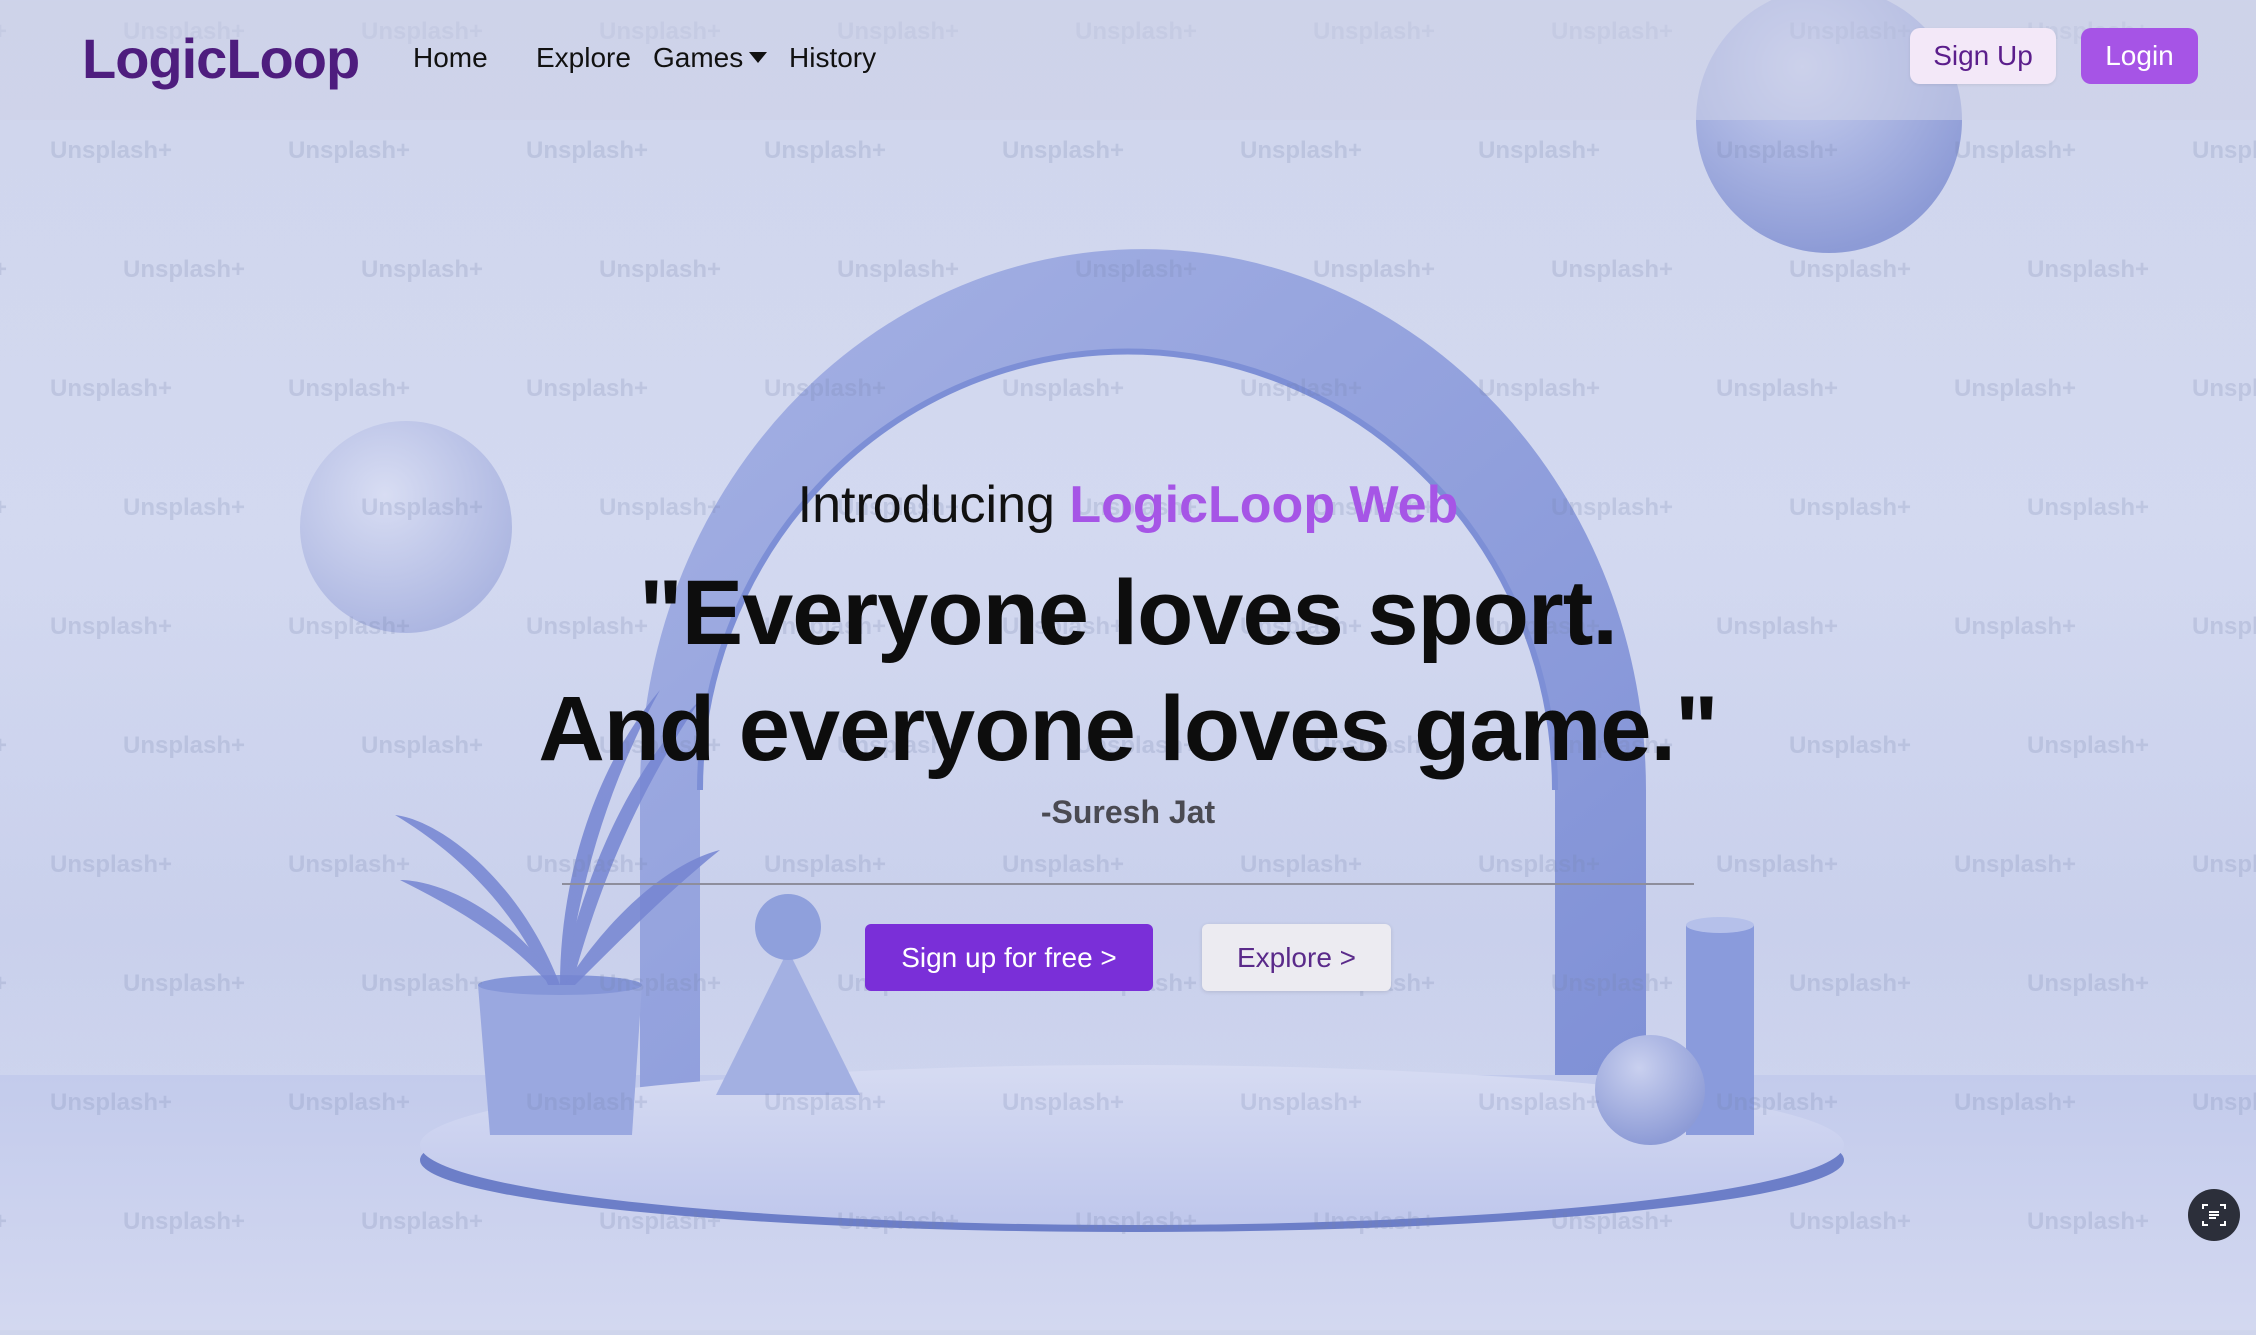 The image size is (2256, 1335). I want to click on site-logo: LogicLoop, so click(221, 58).